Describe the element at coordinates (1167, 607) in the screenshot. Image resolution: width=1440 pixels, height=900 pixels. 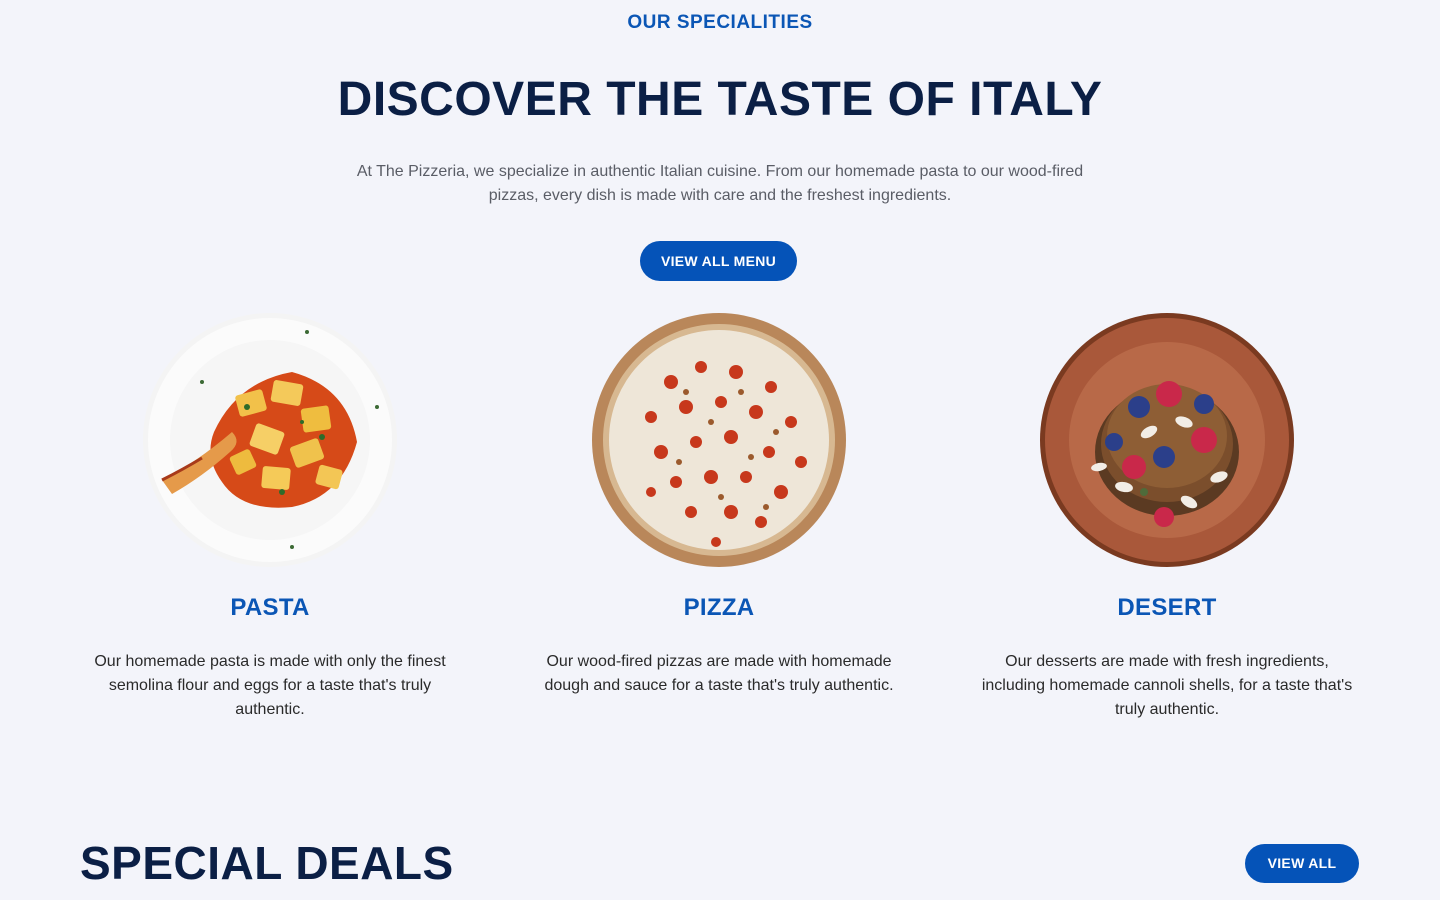
I see `speciality-title: DESERT` at that location.